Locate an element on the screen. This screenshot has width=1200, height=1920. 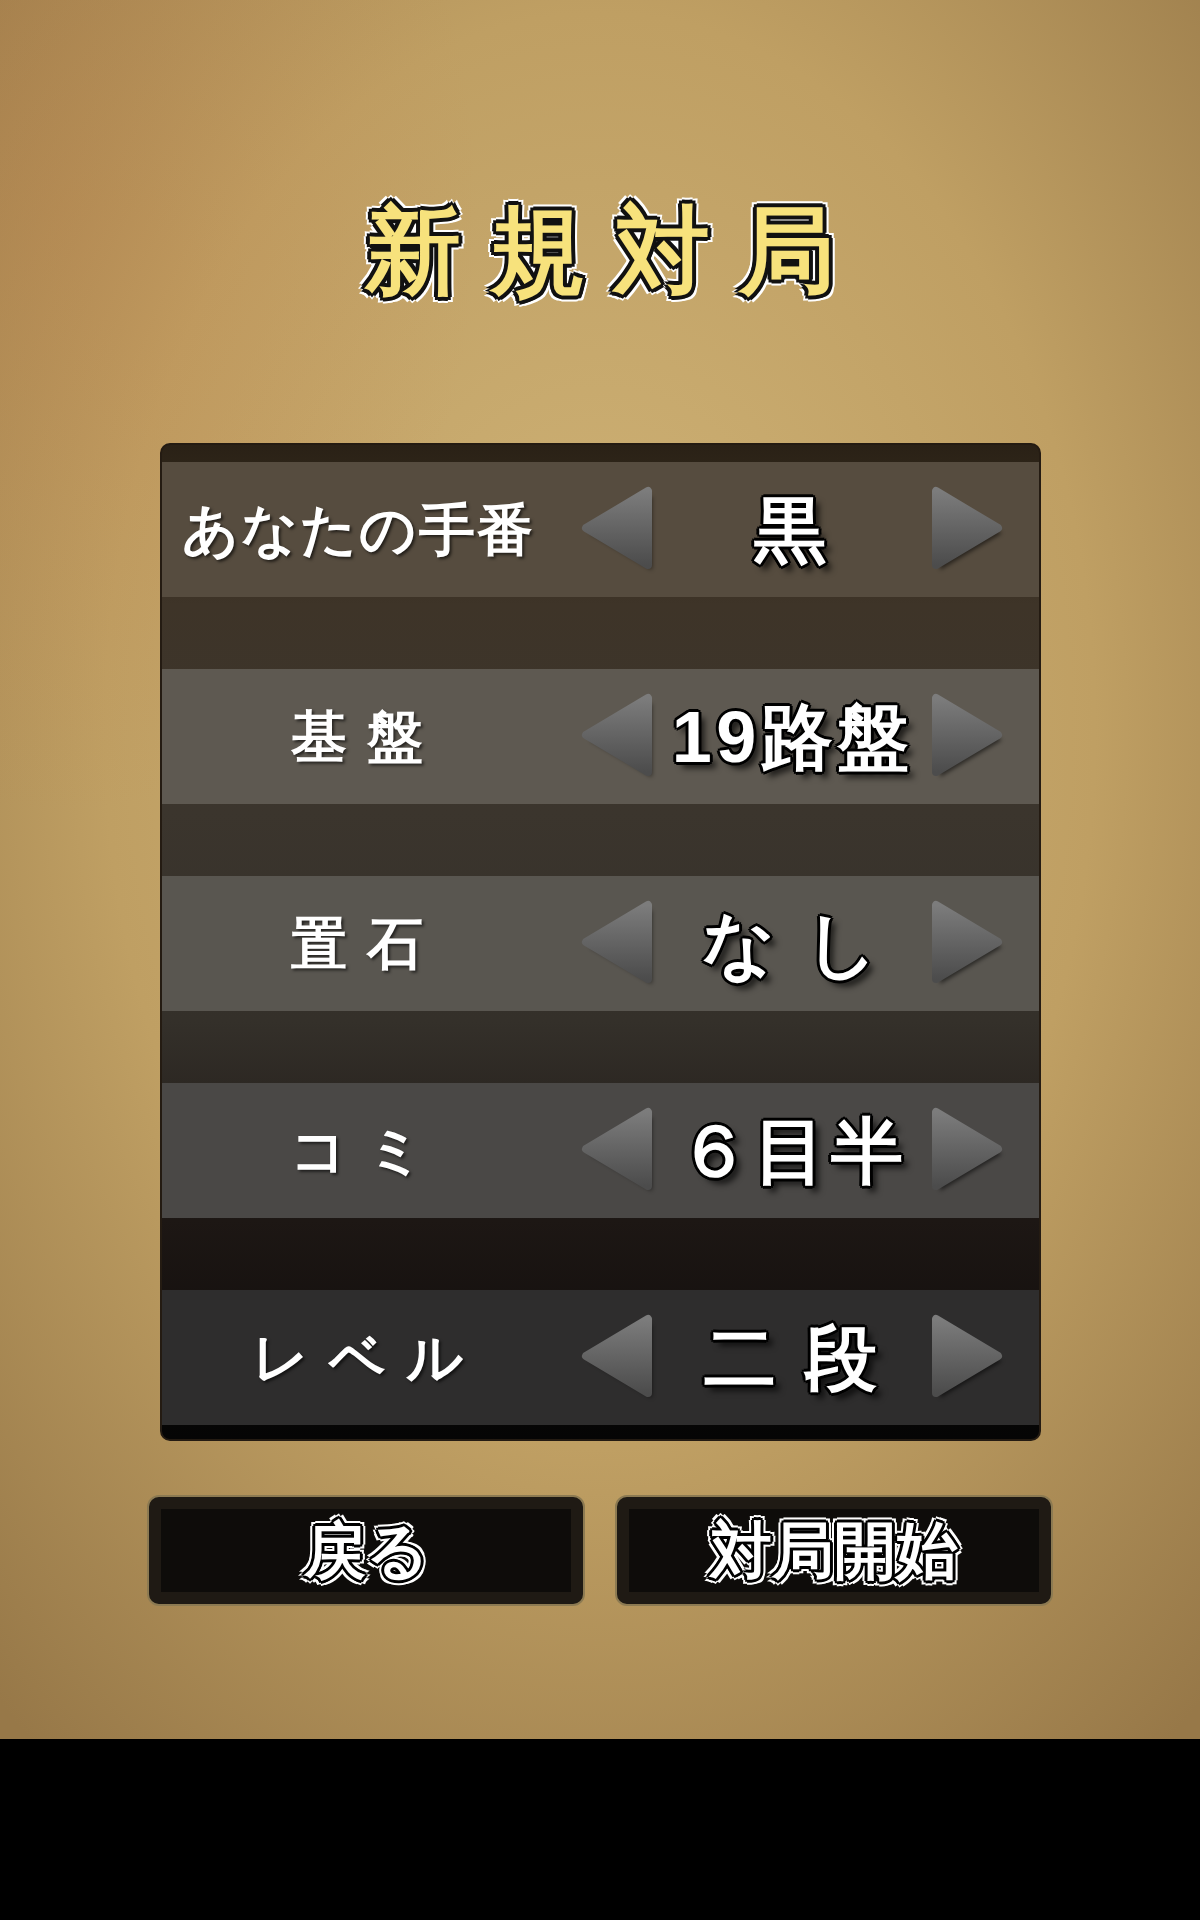
setting-value: ６目半 is located at coordinates (792, 1150).